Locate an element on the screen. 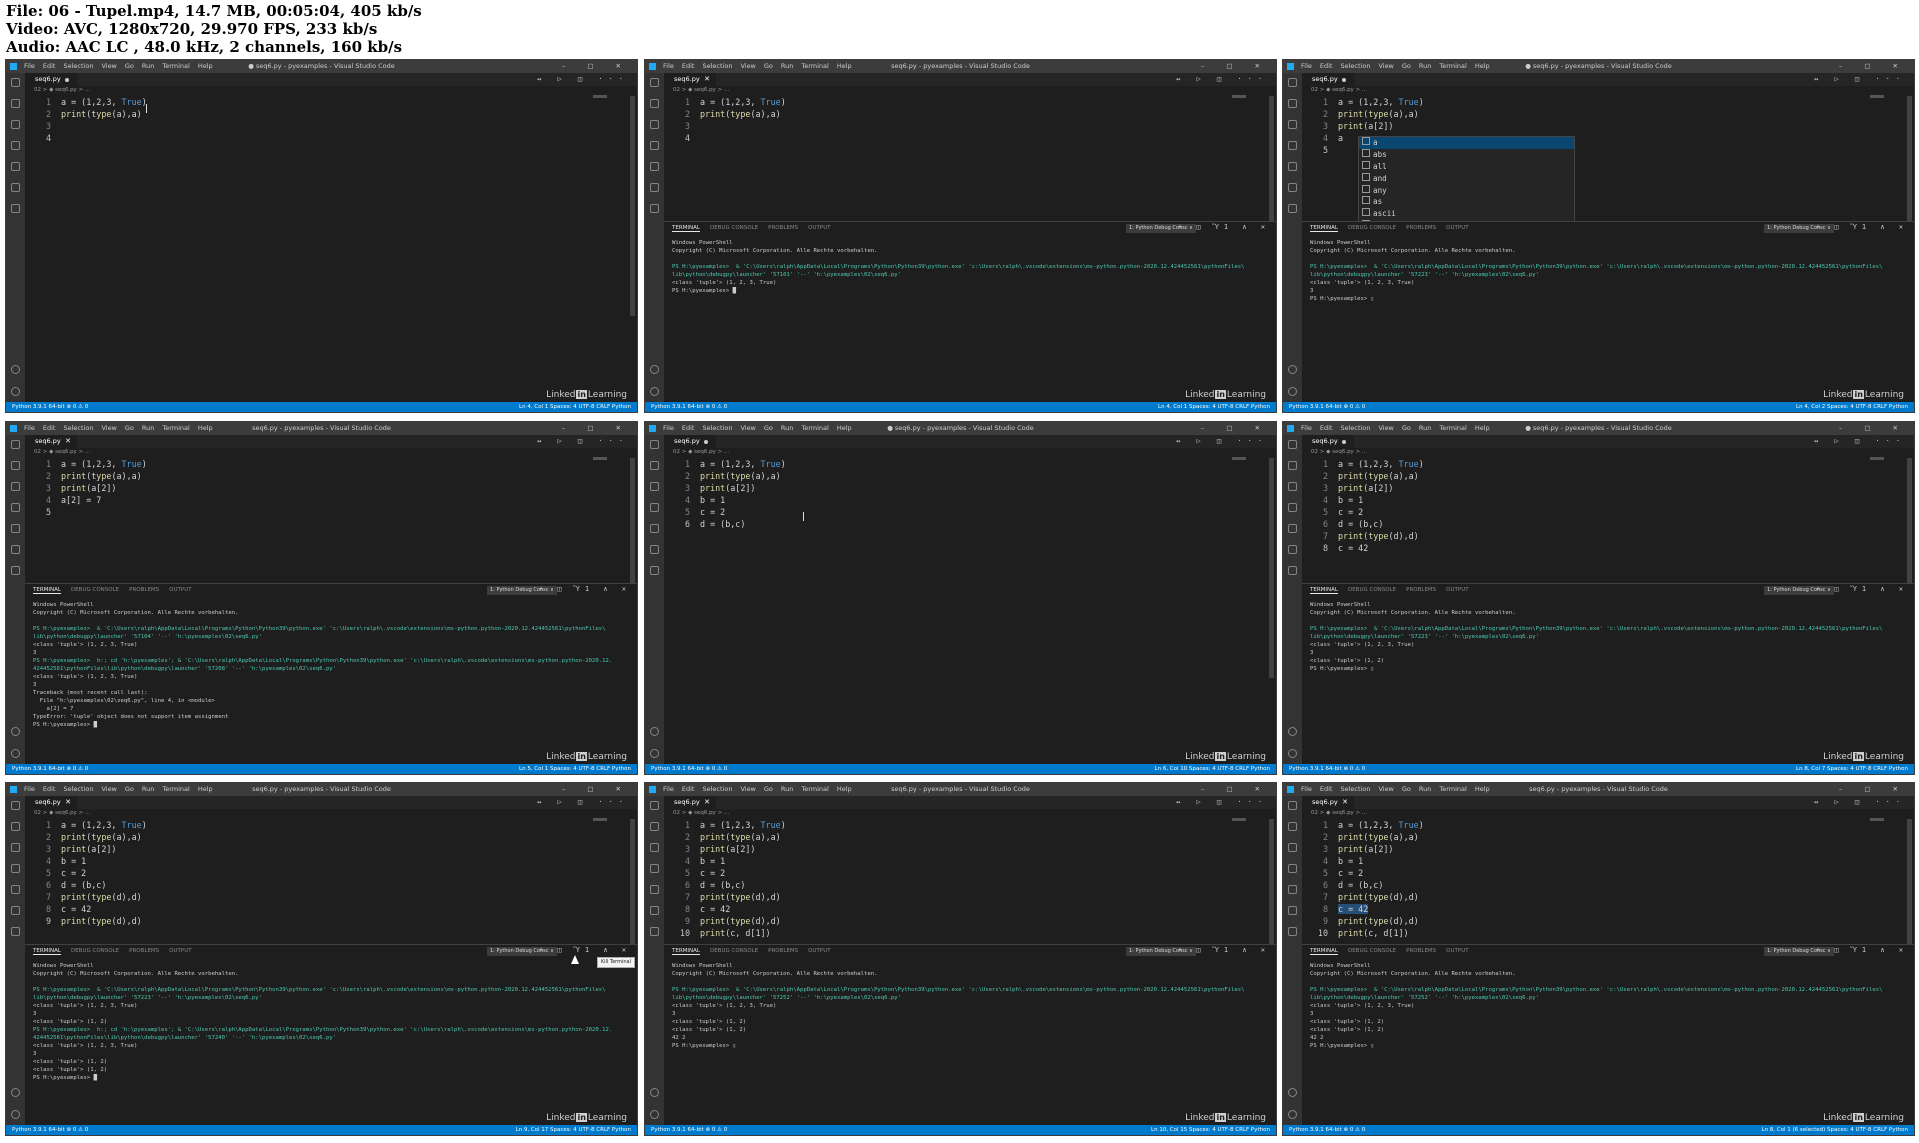 This screenshot has height=1143, width=1919. suggestion-item: any is located at coordinates (1466, 190).